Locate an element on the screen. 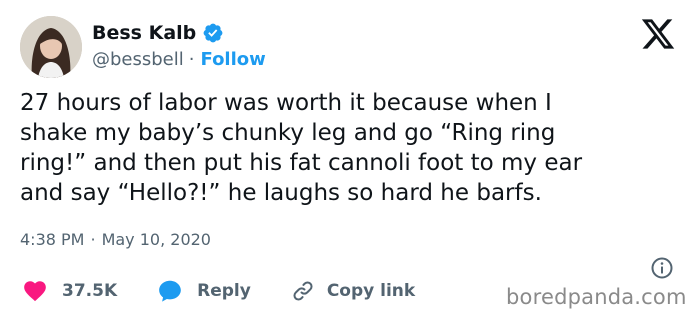  speech-bubble-icon is located at coordinates (170, 291).